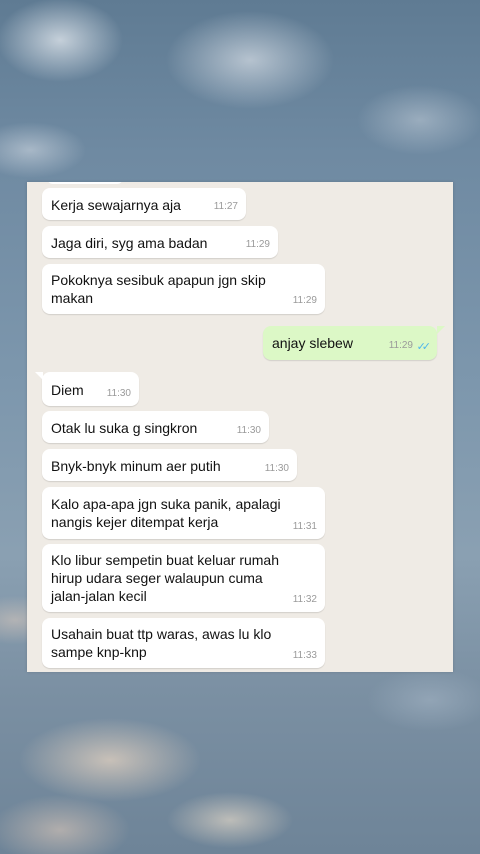 This screenshot has width=480, height=854. Describe the element at coordinates (124, 428) in the screenshot. I see `message-text: Otak lu suka g singkron` at that location.